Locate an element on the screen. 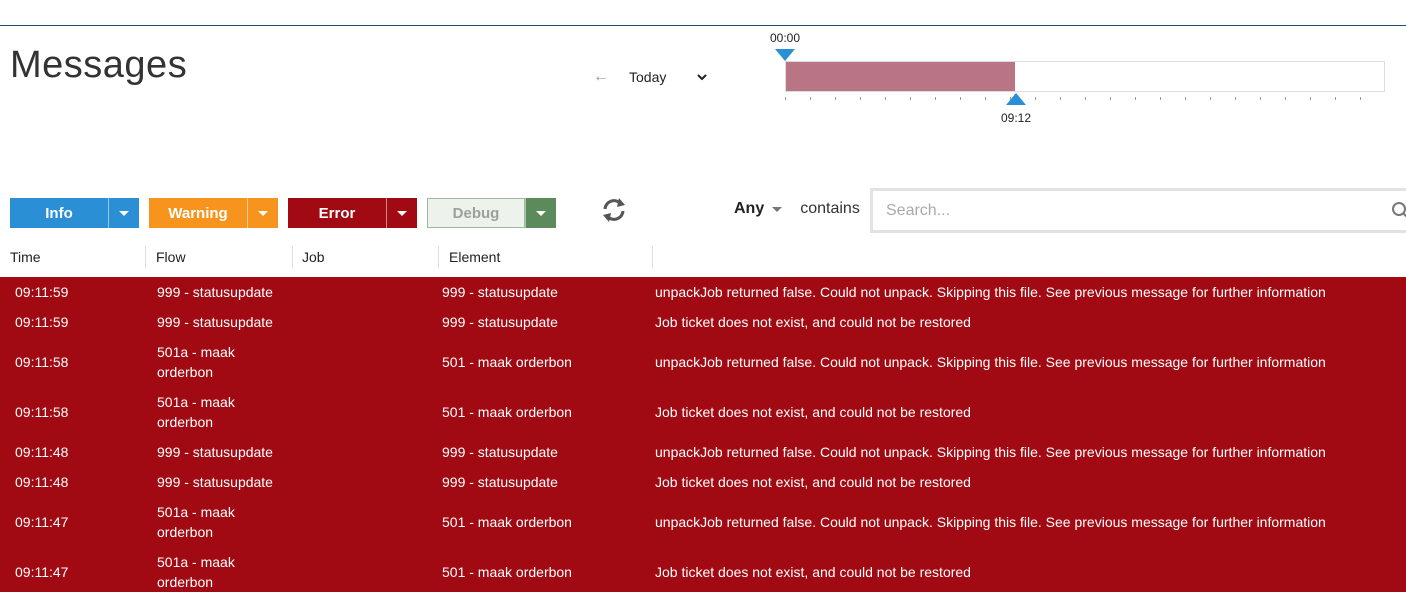 This screenshot has width=1406, height=592. chevron-down-icon is located at coordinates (702, 77).